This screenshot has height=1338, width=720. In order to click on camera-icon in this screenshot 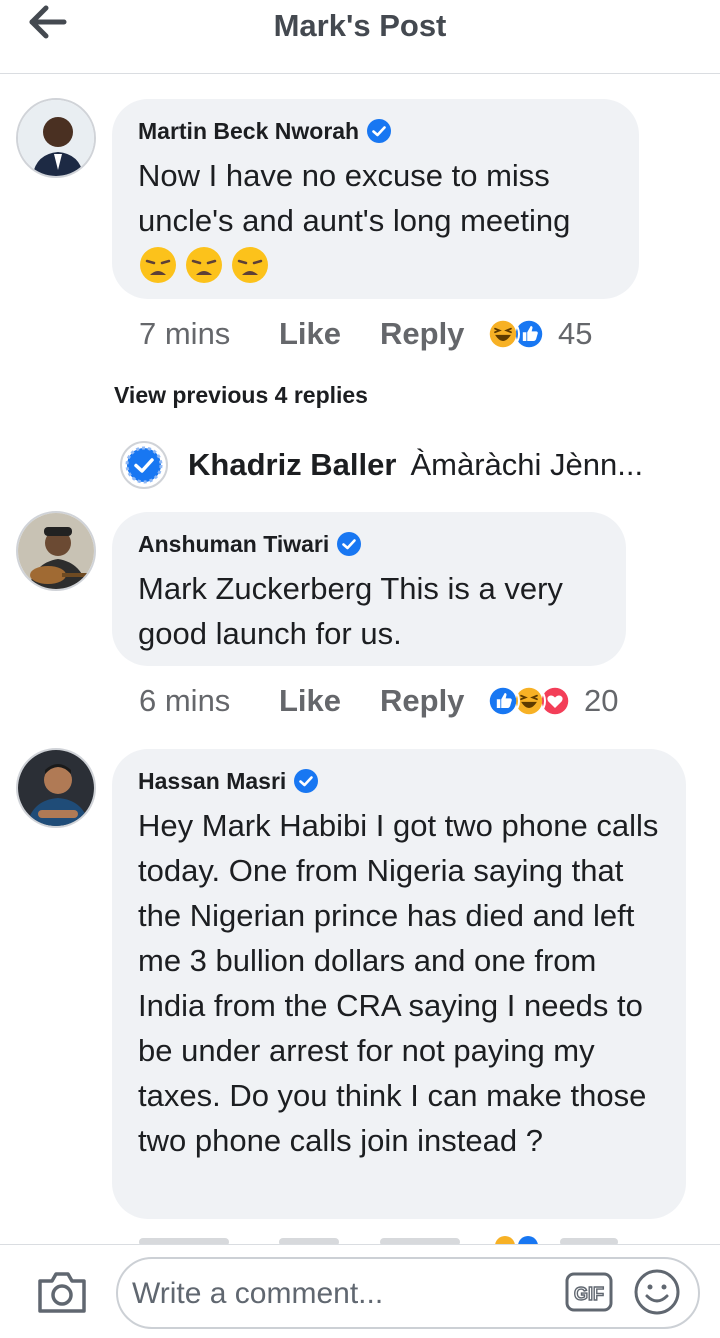, I will do `click(62, 1292)`.